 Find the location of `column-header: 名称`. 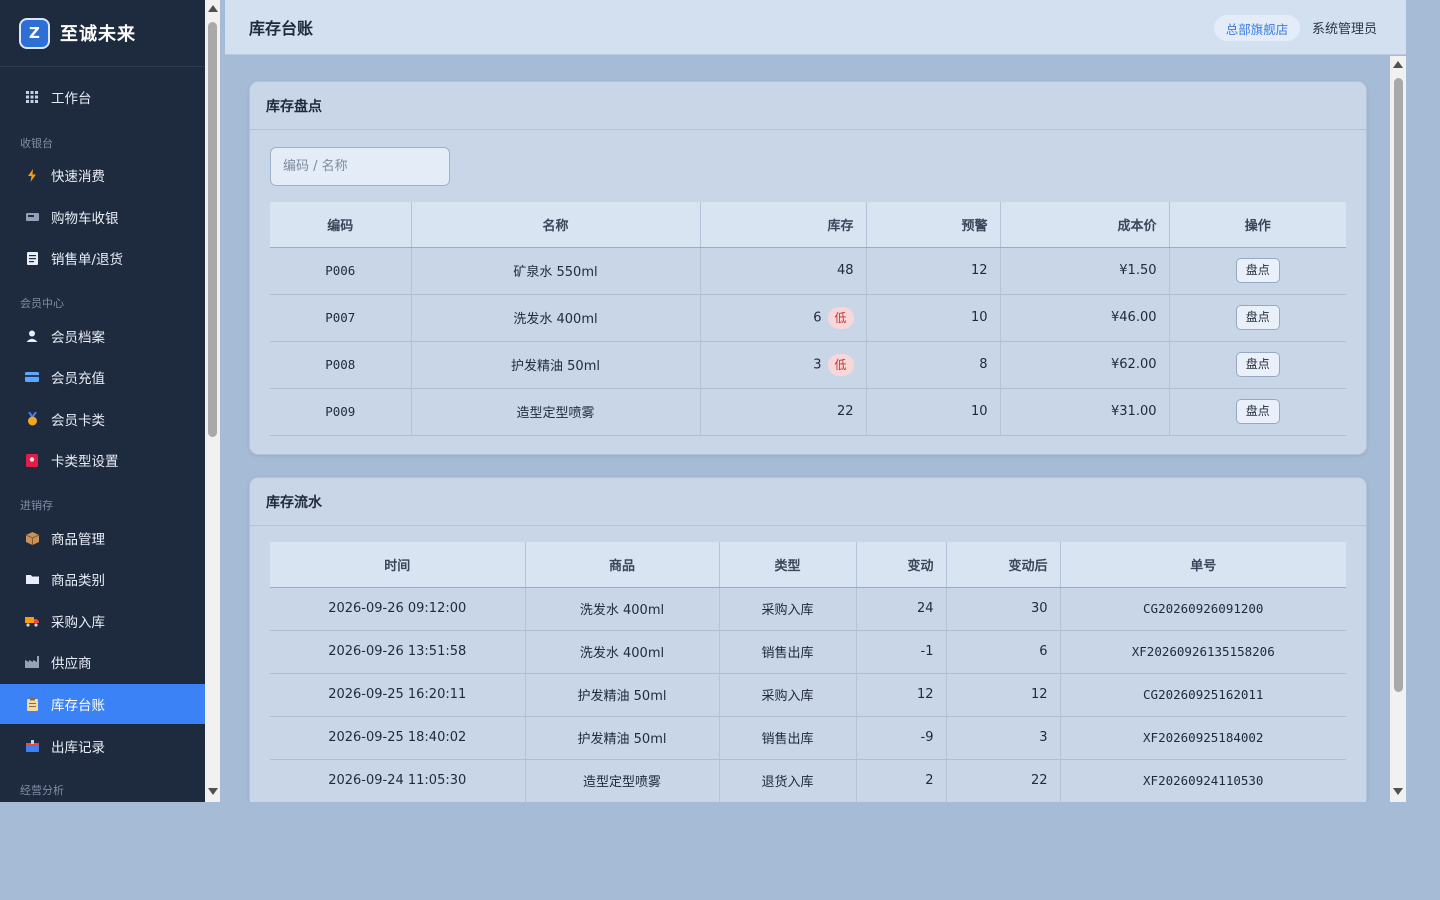

column-header: 名称 is located at coordinates (556, 225).